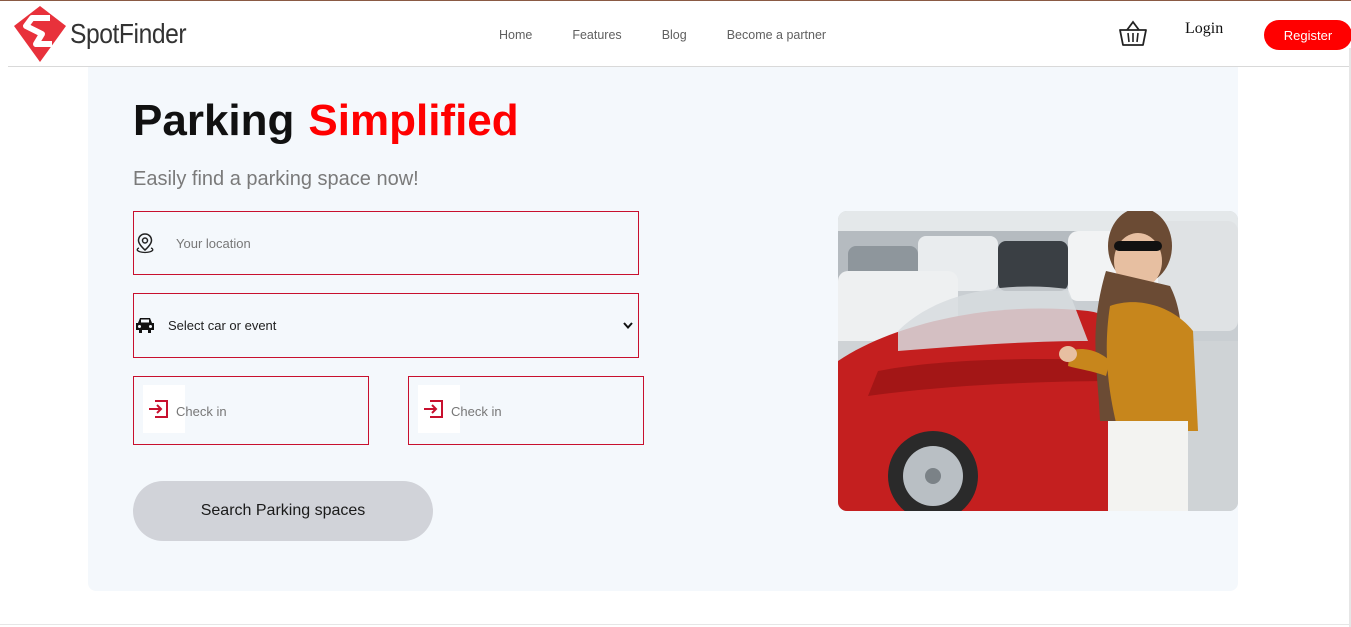  Describe the element at coordinates (214, 120) in the screenshot. I see `hero-title-part1: Parking` at that location.